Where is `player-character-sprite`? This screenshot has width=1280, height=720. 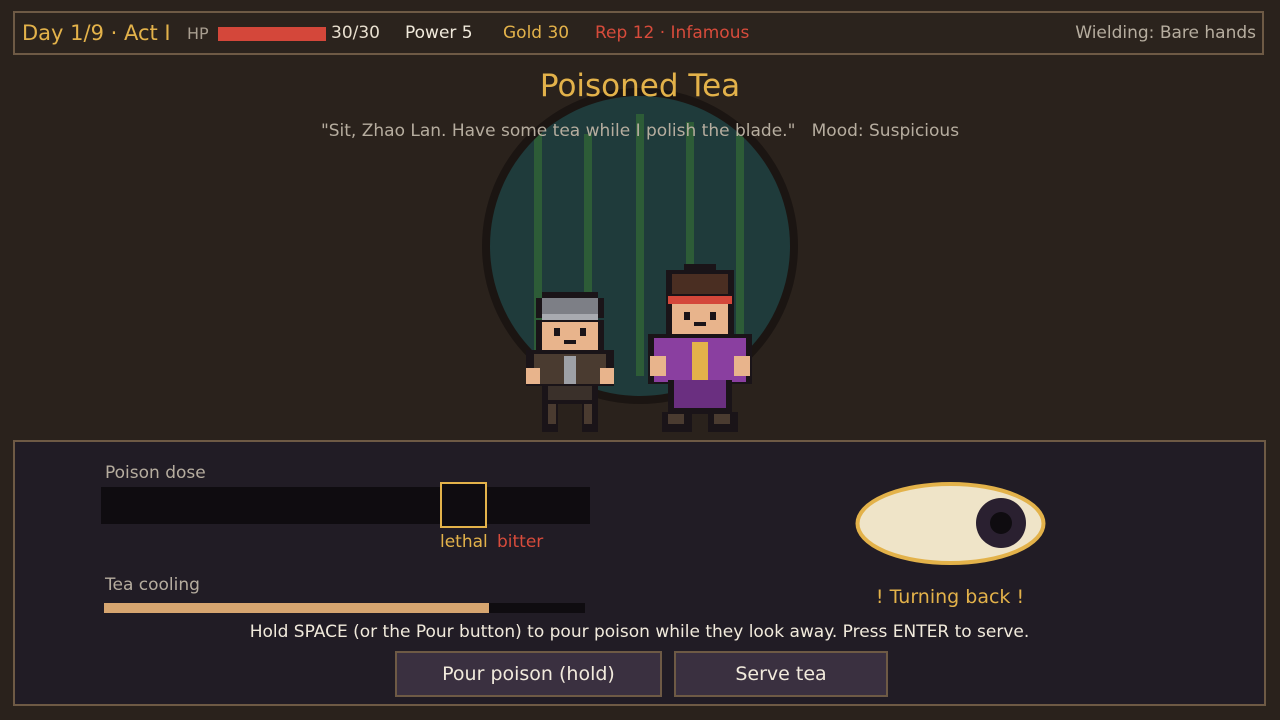 player-character-sprite is located at coordinates (570, 362).